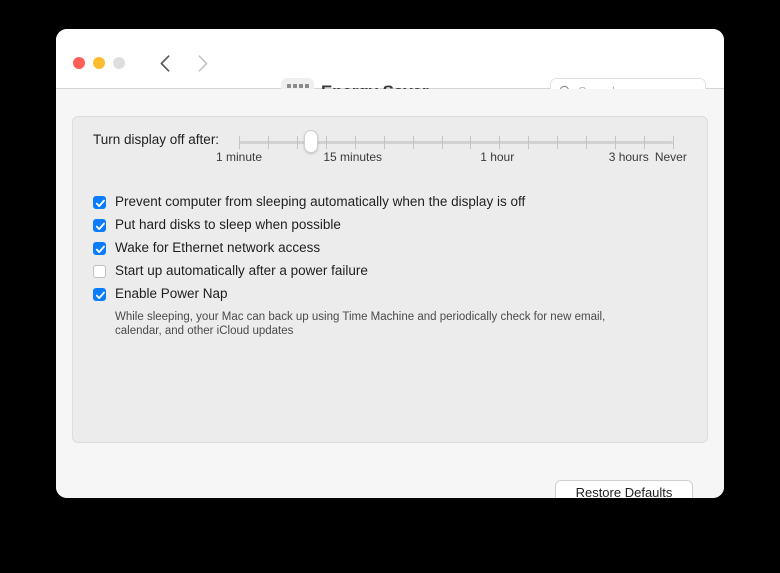 The image size is (780, 573). I want to click on option-row: Put hard disks to sleep when possible, so click(393, 227).